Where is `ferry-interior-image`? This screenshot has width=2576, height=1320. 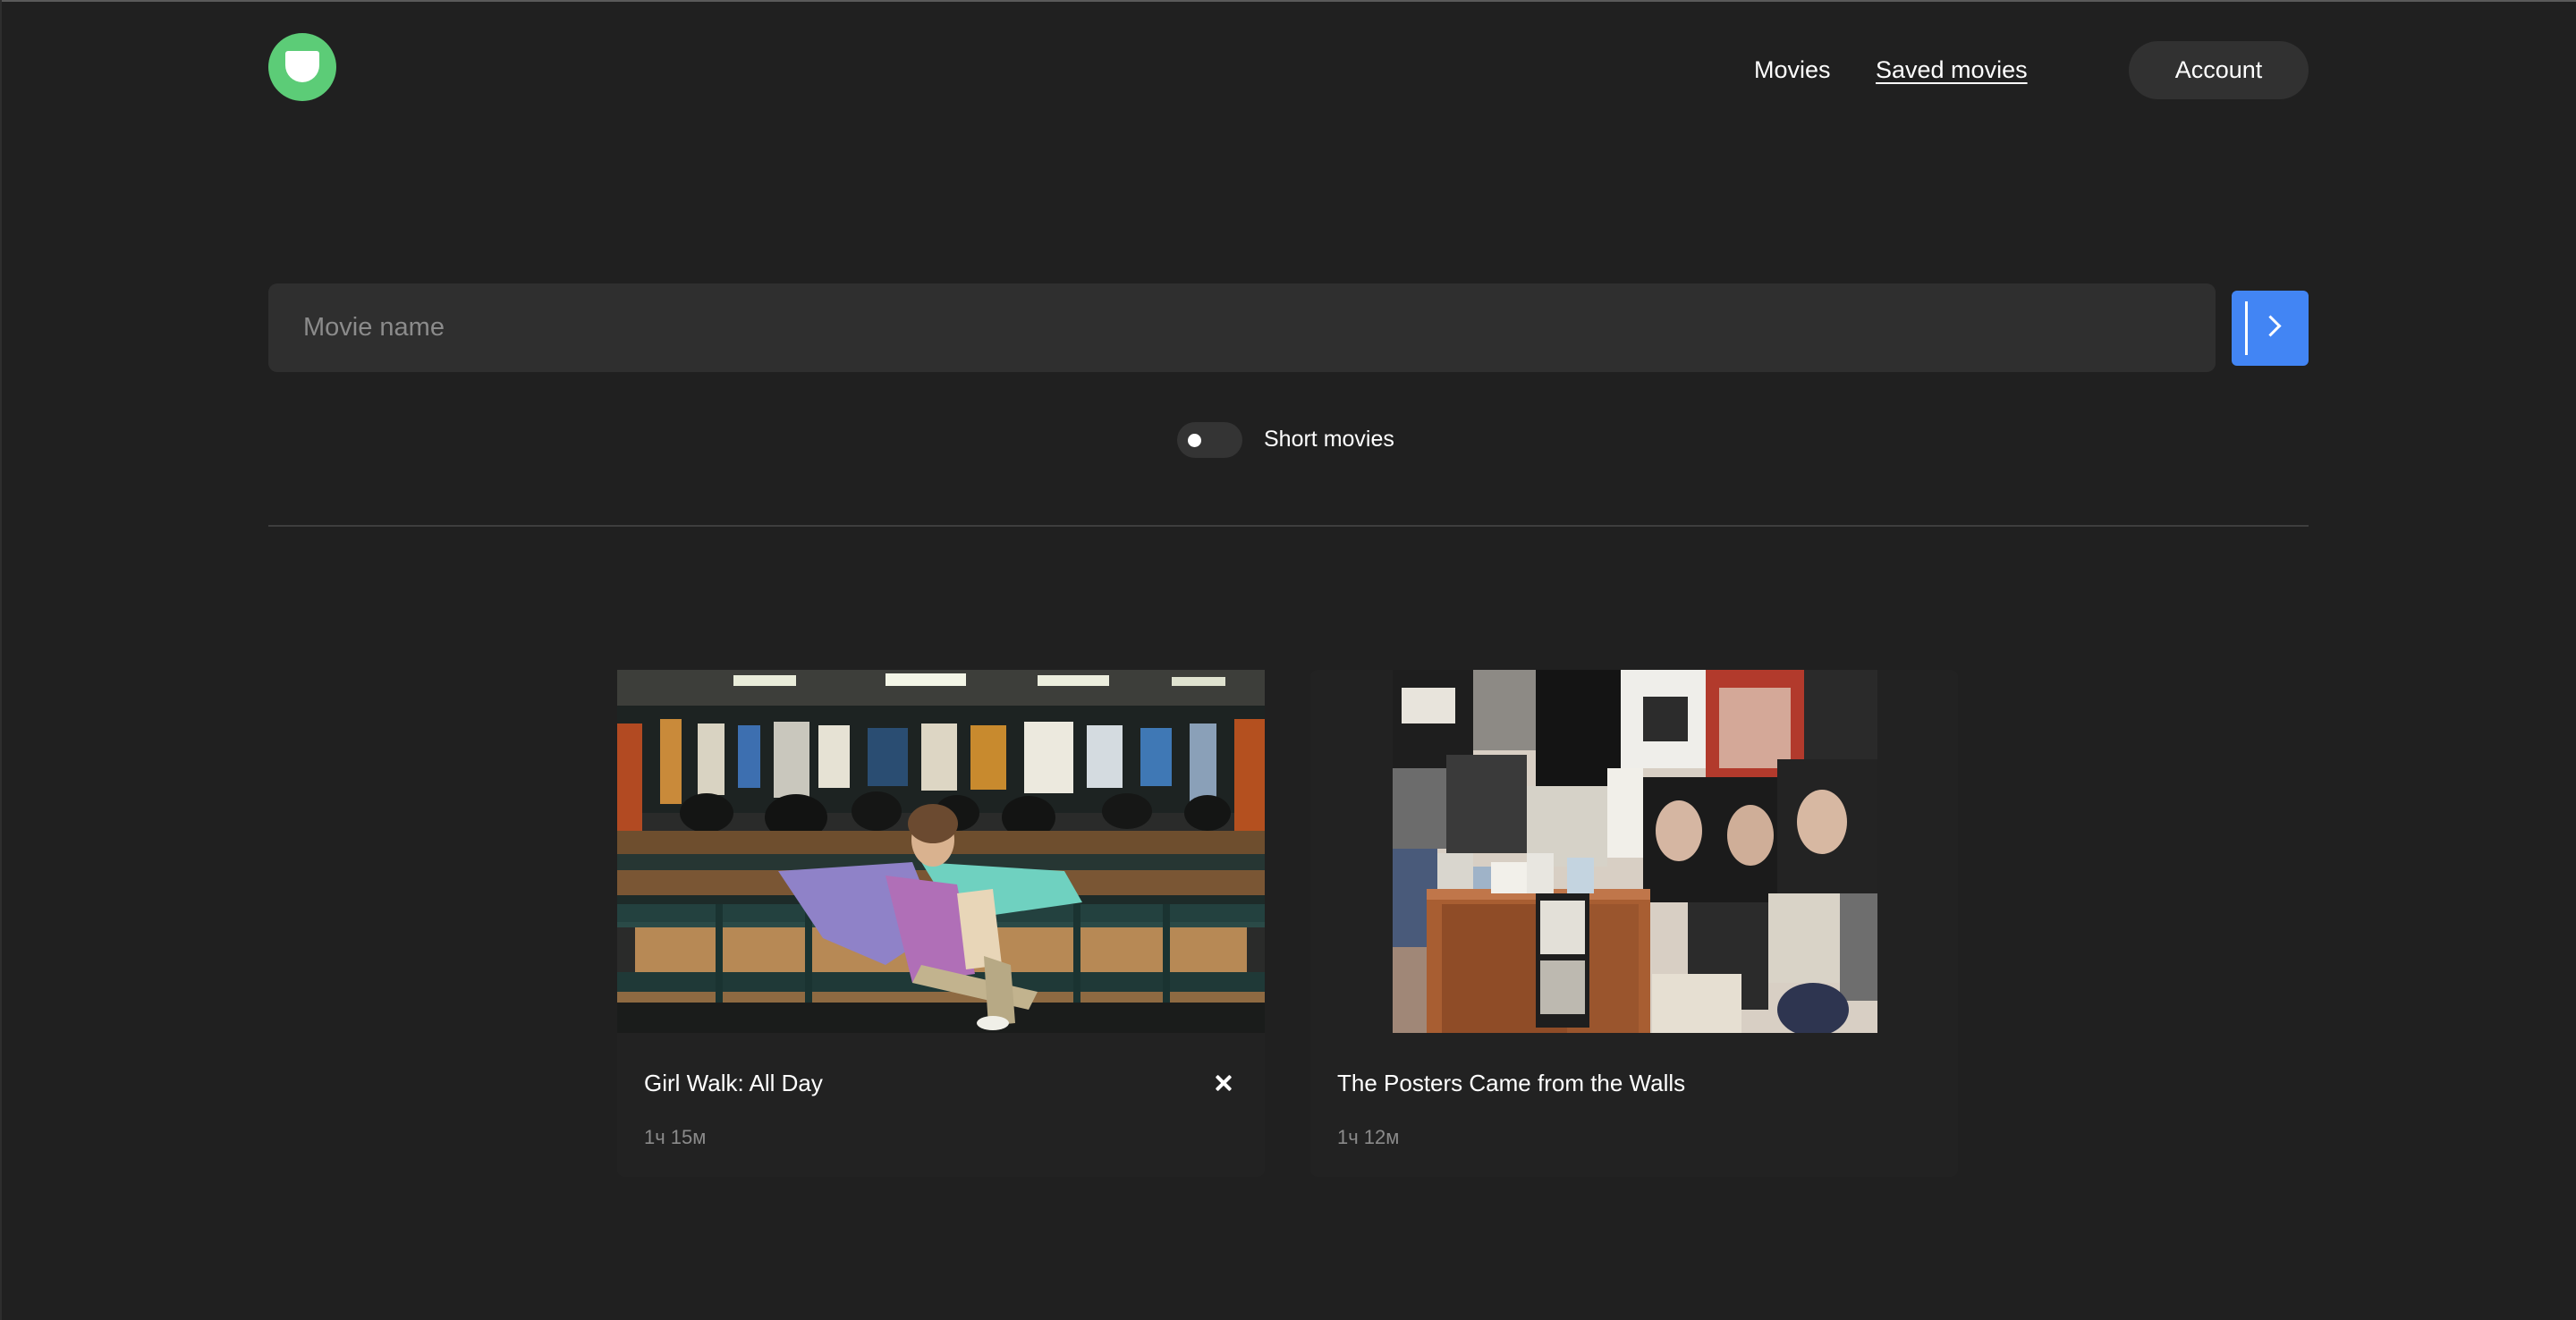
ferry-interior-image is located at coordinates (941, 851).